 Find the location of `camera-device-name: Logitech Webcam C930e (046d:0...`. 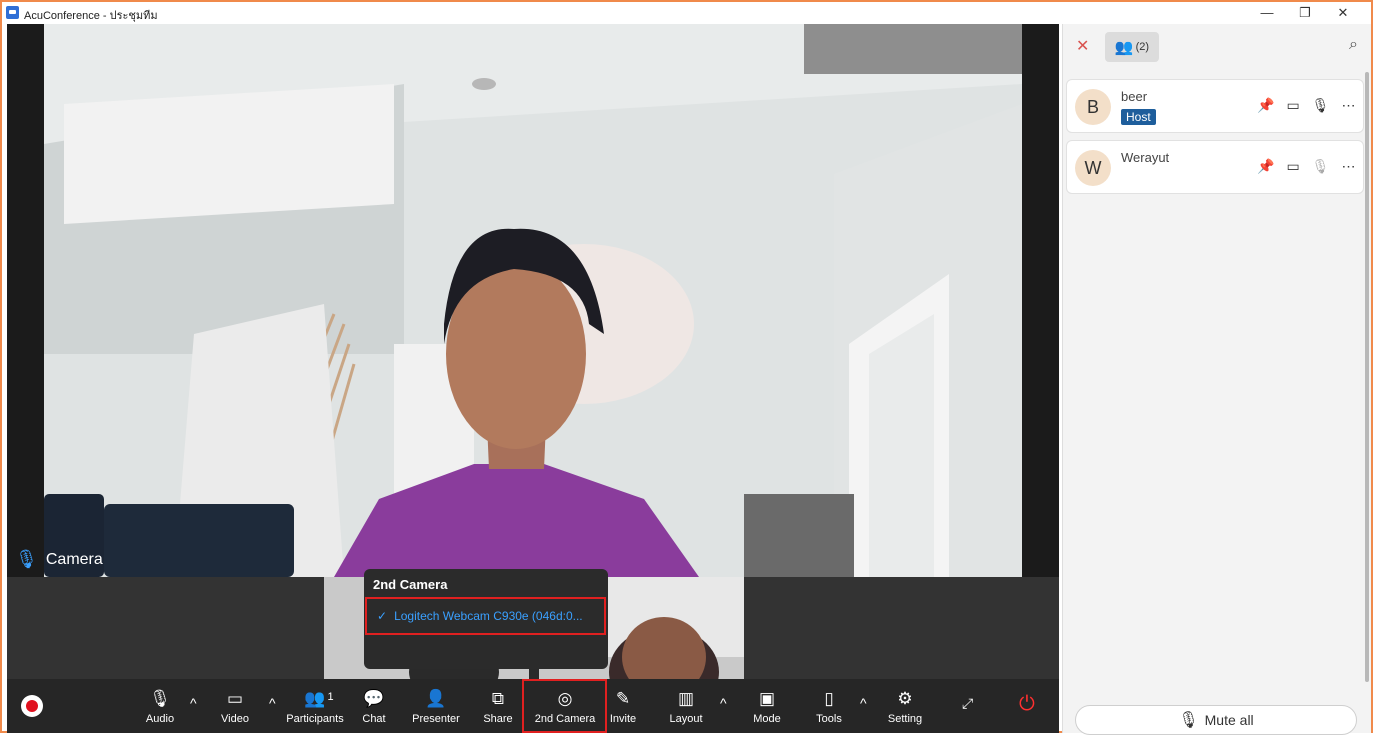

camera-device-name: Logitech Webcam C930e (046d:0... is located at coordinates (488, 616).